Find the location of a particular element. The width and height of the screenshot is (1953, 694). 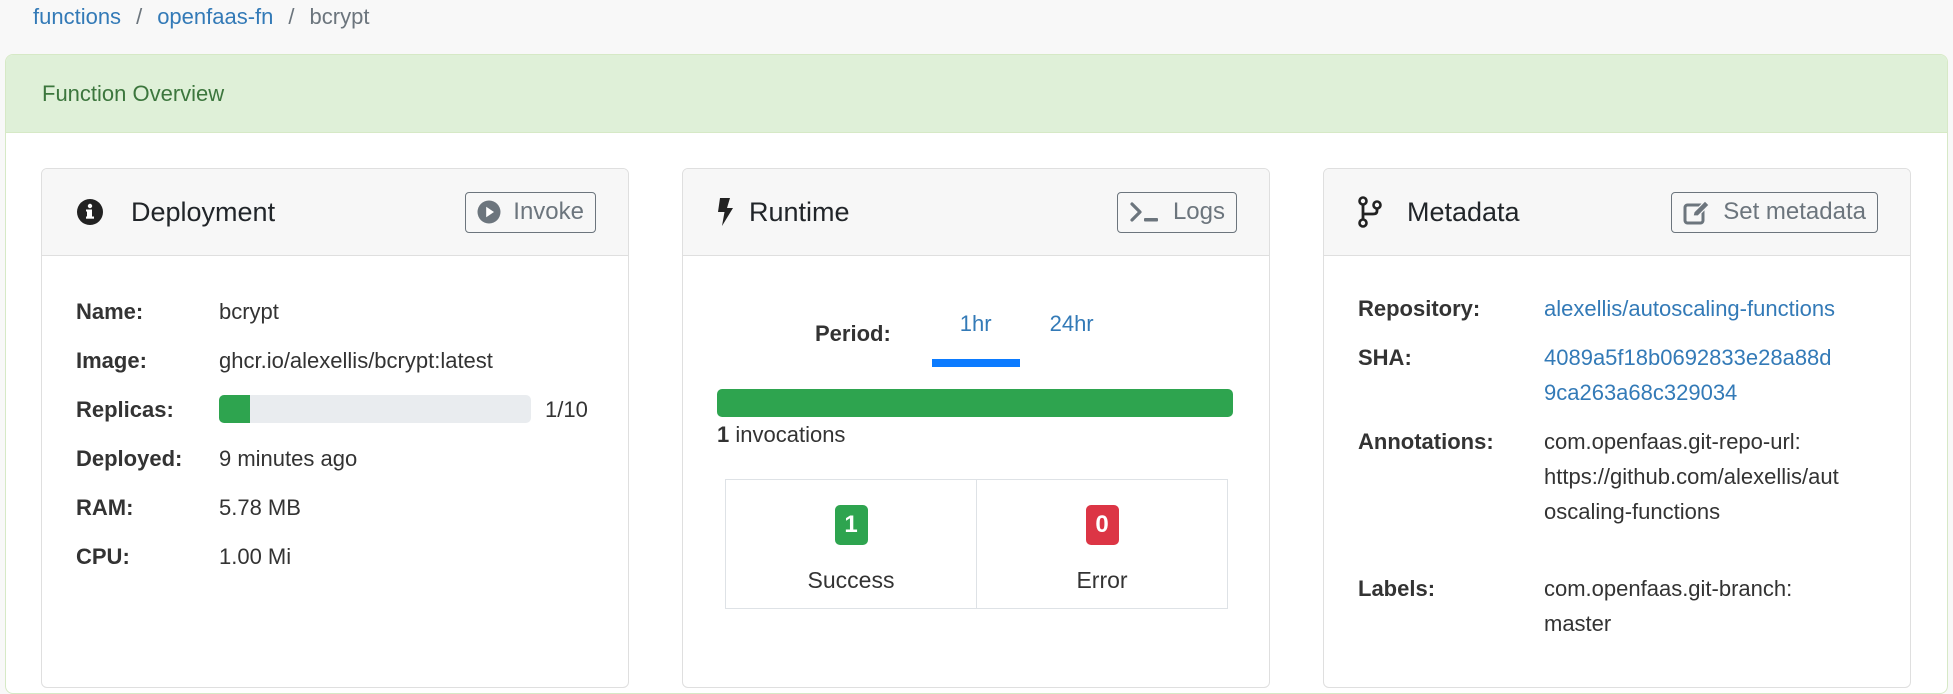

detail-row-deployed: Deployed: 9 minutes ago is located at coordinates (332, 470).